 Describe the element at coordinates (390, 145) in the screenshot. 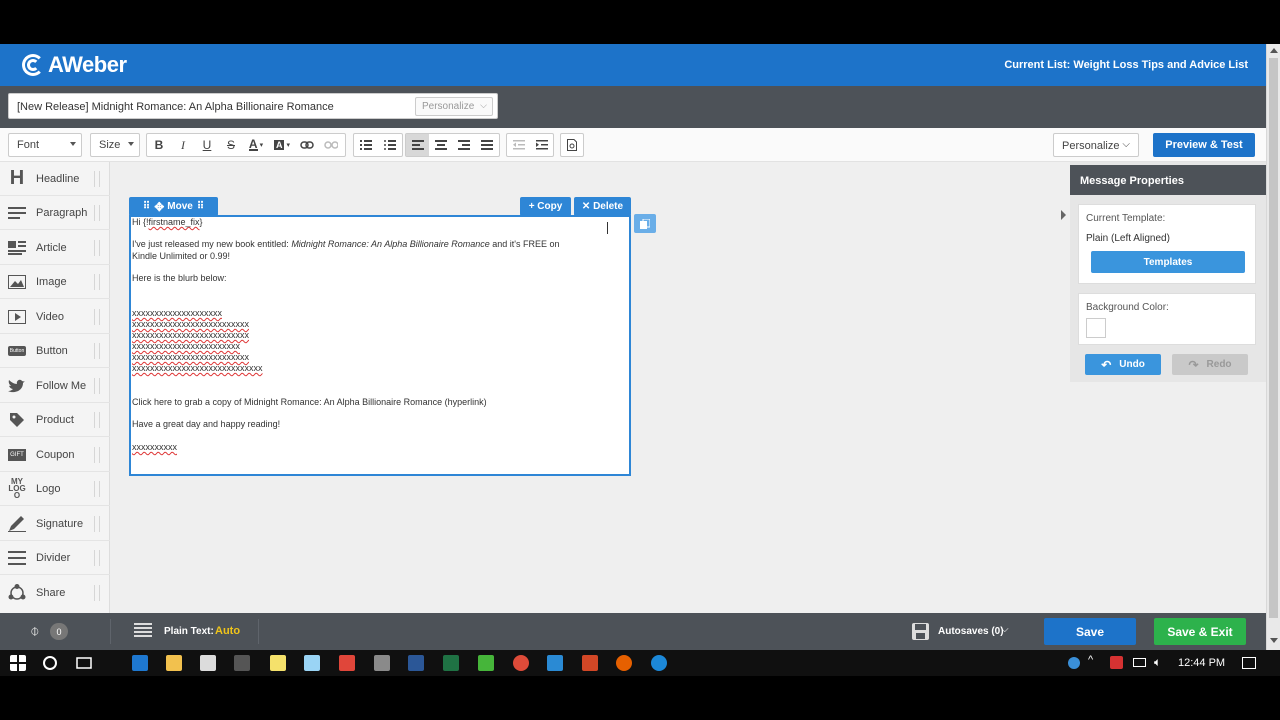

I see `bullet-list-button` at that location.